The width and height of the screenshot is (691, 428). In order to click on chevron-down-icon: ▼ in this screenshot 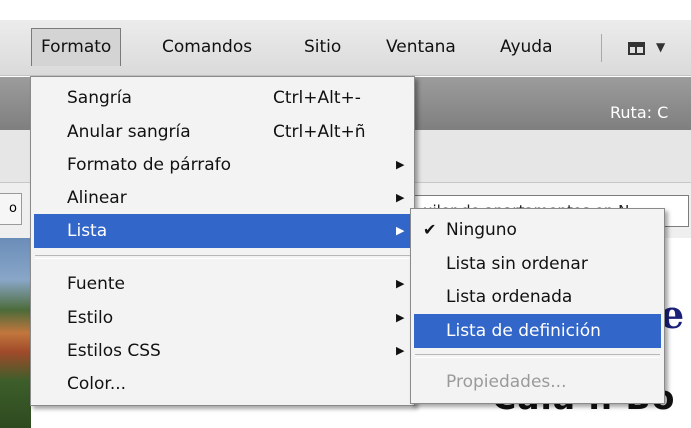, I will do `click(661, 47)`.